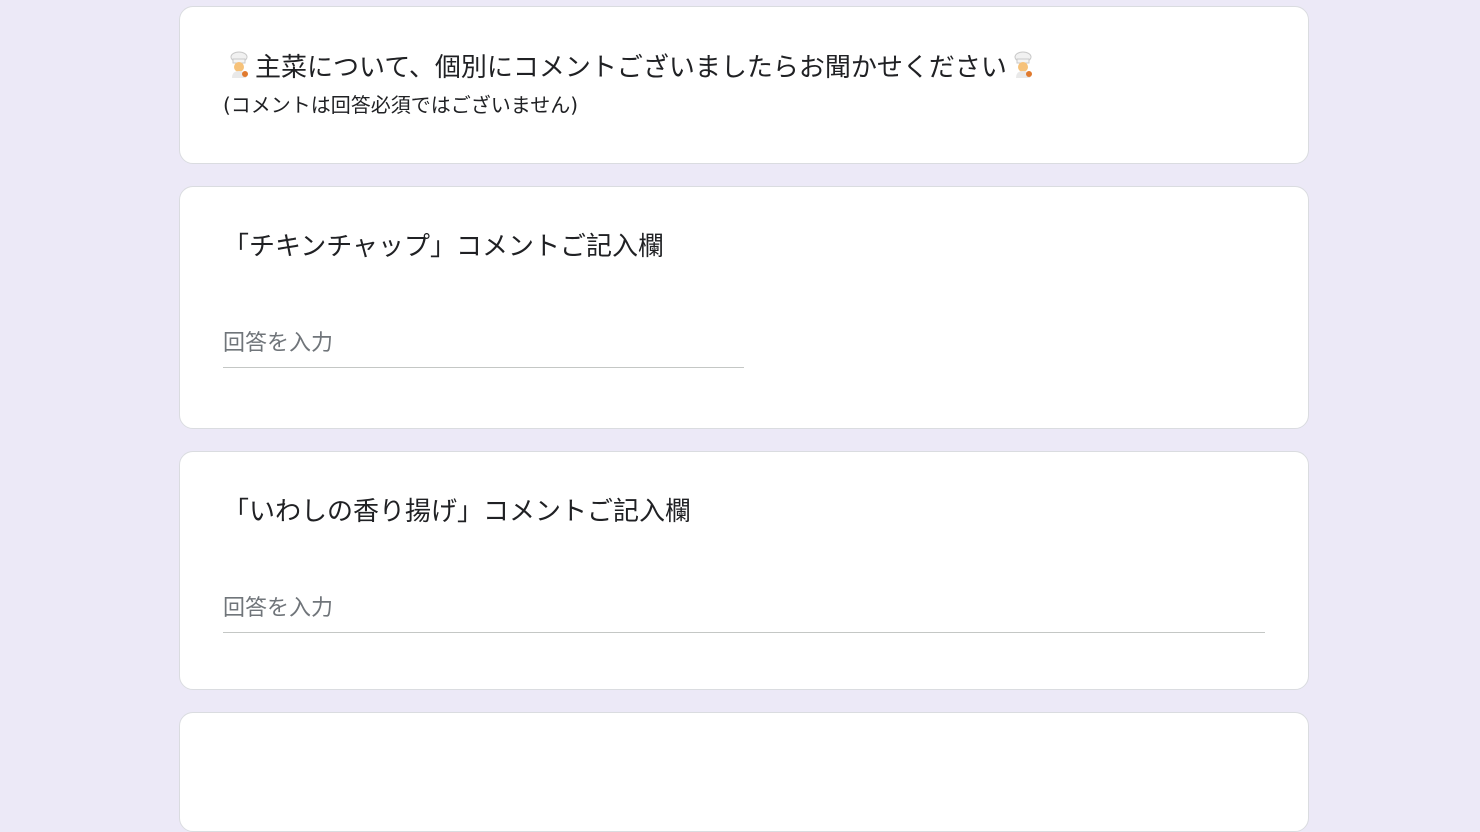 The image size is (1480, 832). Describe the element at coordinates (457, 512) in the screenshot. I see `question-title: 「いわしの香り揚げ」コメントご記入欄` at that location.